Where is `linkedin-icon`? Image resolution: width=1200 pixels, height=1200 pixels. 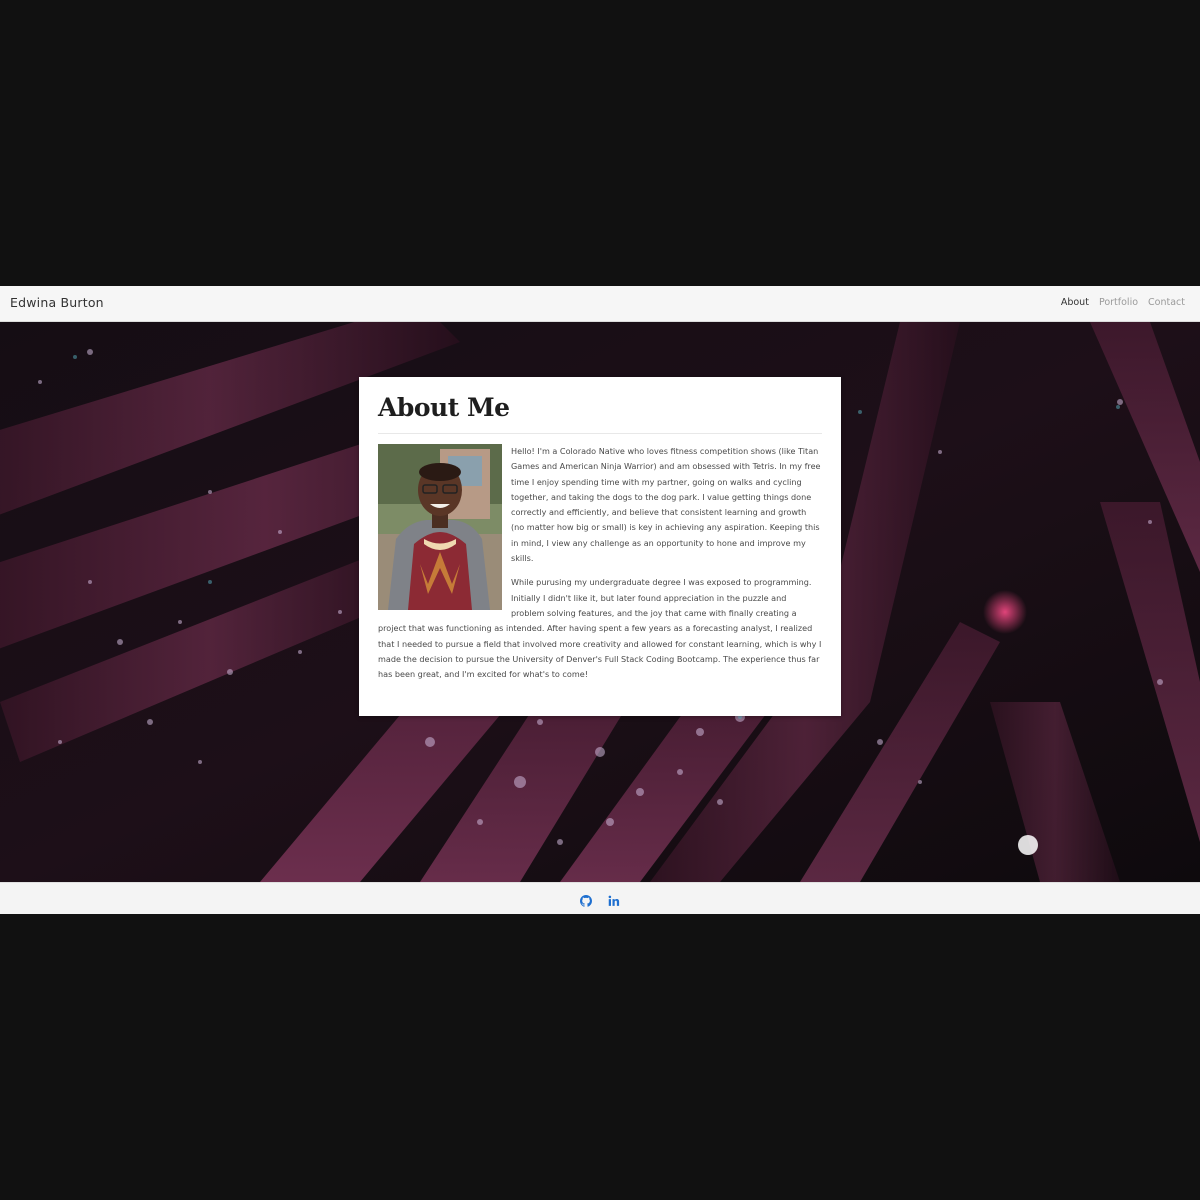
linkedin-icon is located at coordinates (614, 899).